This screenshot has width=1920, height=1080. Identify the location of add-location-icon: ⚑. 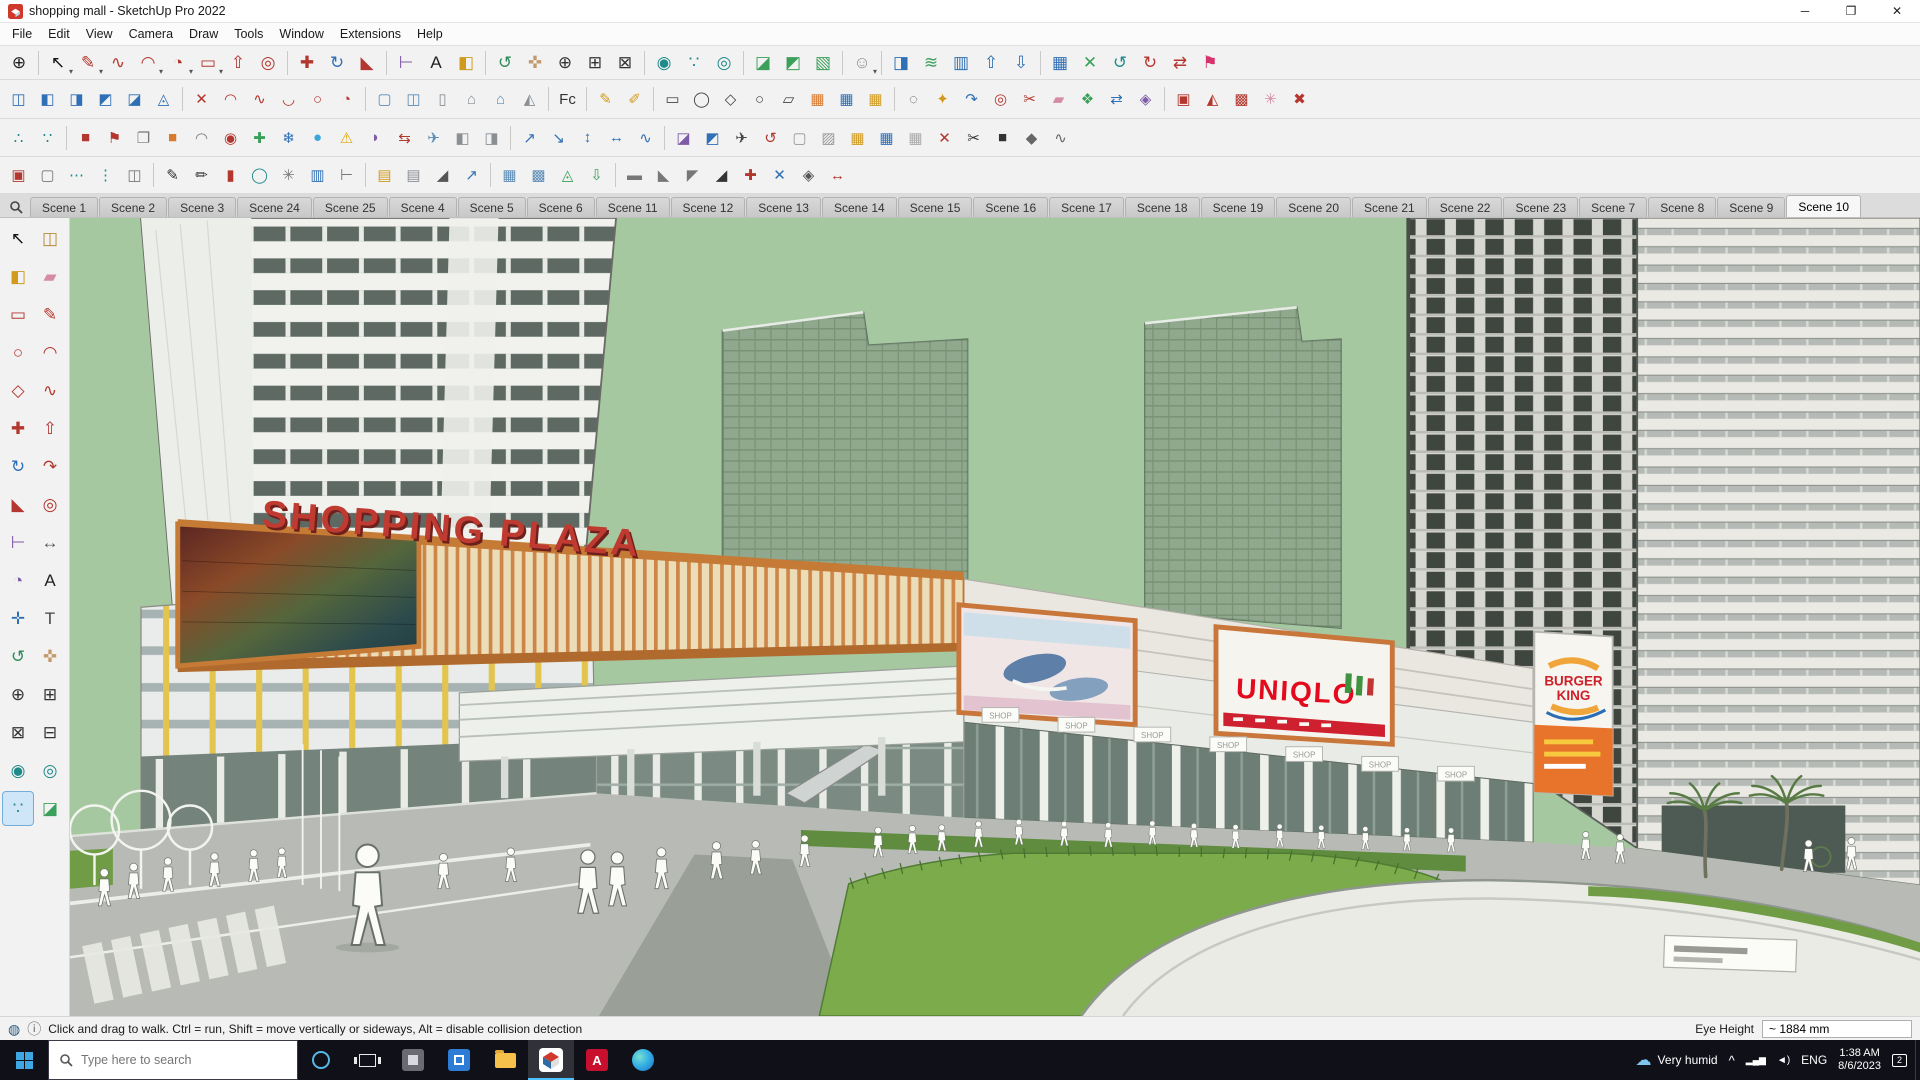
(1210, 63).